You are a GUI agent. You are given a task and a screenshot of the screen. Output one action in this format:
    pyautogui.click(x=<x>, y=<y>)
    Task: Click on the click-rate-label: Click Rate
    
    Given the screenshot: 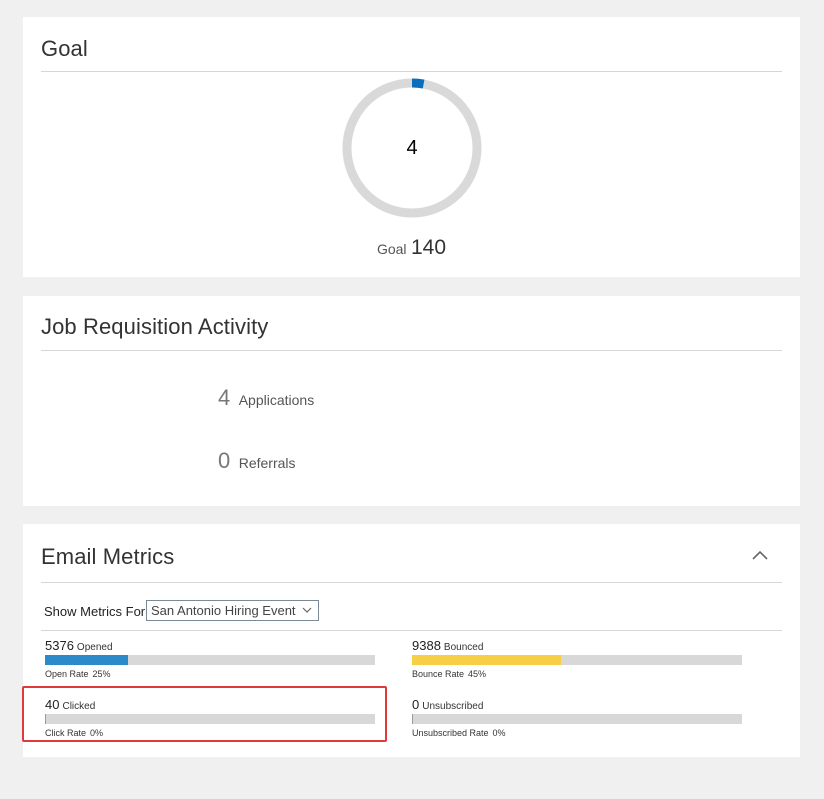 What is the action you would take?
    pyautogui.click(x=66, y=733)
    